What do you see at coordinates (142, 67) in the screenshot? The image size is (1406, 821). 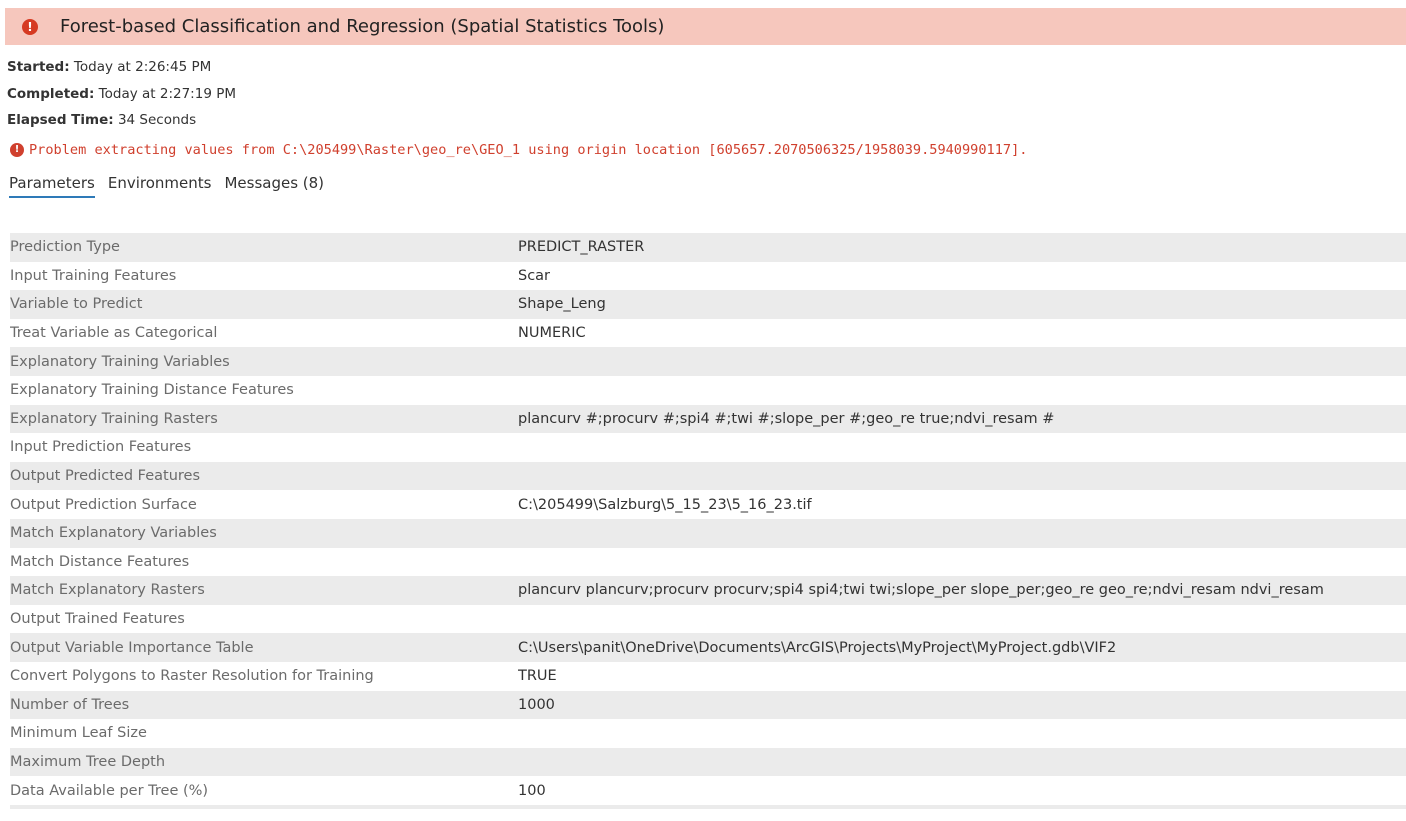 I see `started-value: Today at 2:26:45 PM` at bounding box center [142, 67].